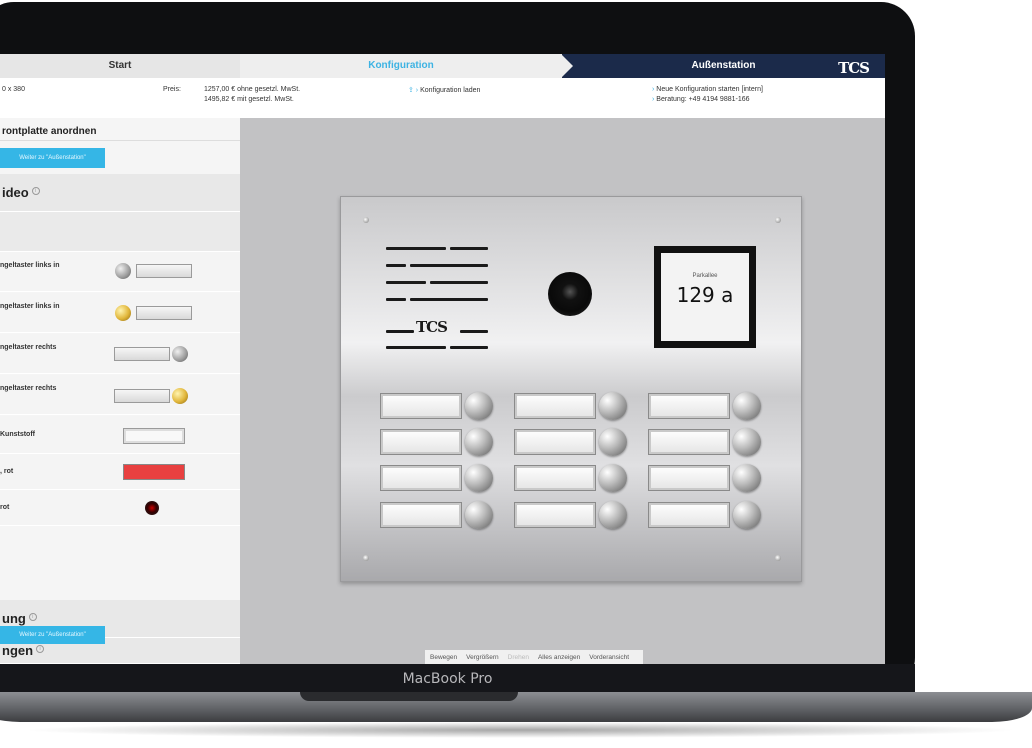 This screenshot has width=1032, height=748. I want to click on option-label: Kunststoff, so click(17, 434).